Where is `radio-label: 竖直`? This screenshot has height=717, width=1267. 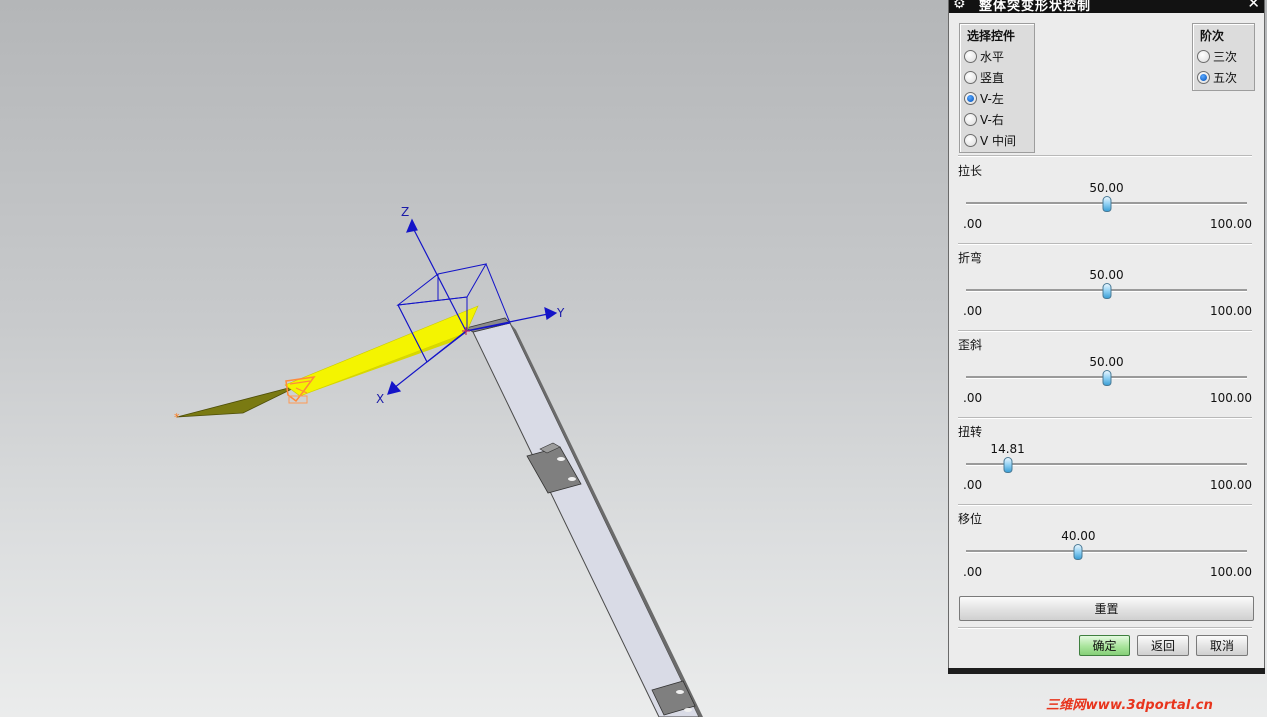
radio-label: 竖直 is located at coordinates (992, 77).